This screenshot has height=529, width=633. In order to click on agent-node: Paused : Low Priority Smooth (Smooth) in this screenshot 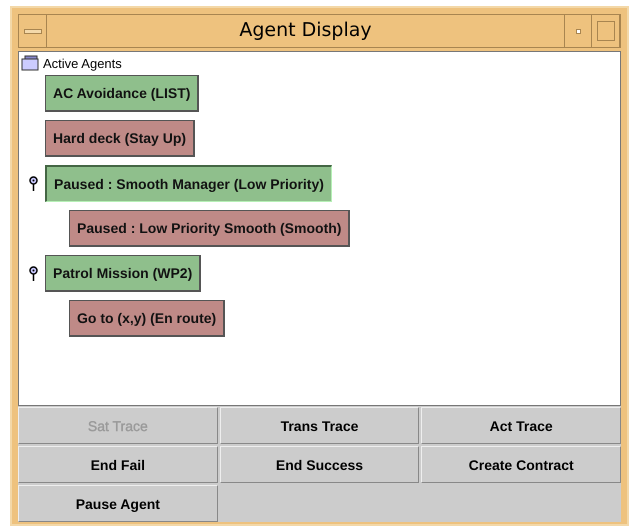, I will do `click(209, 228)`.